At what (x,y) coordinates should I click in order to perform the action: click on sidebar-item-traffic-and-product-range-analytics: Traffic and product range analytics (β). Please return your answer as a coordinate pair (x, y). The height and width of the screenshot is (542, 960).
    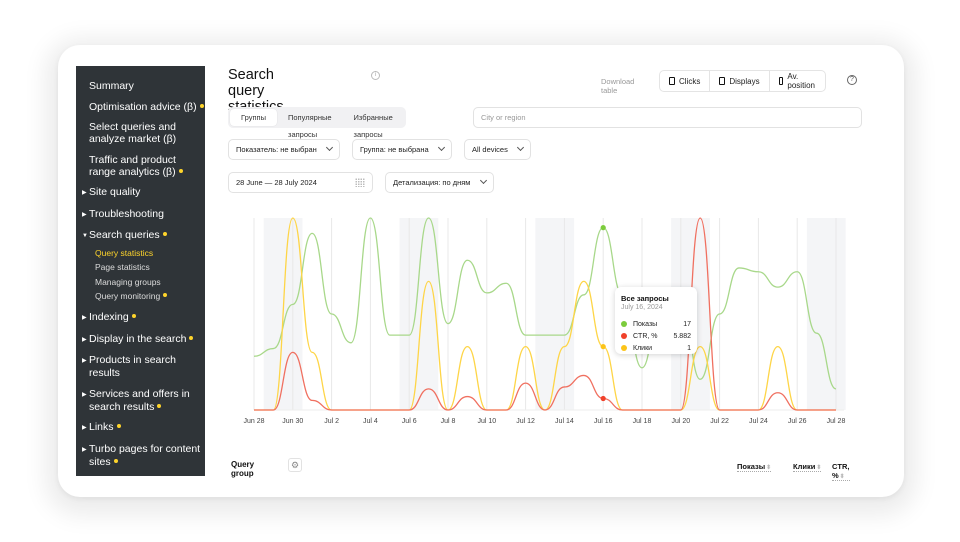
    Looking at the image, I should click on (147, 166).